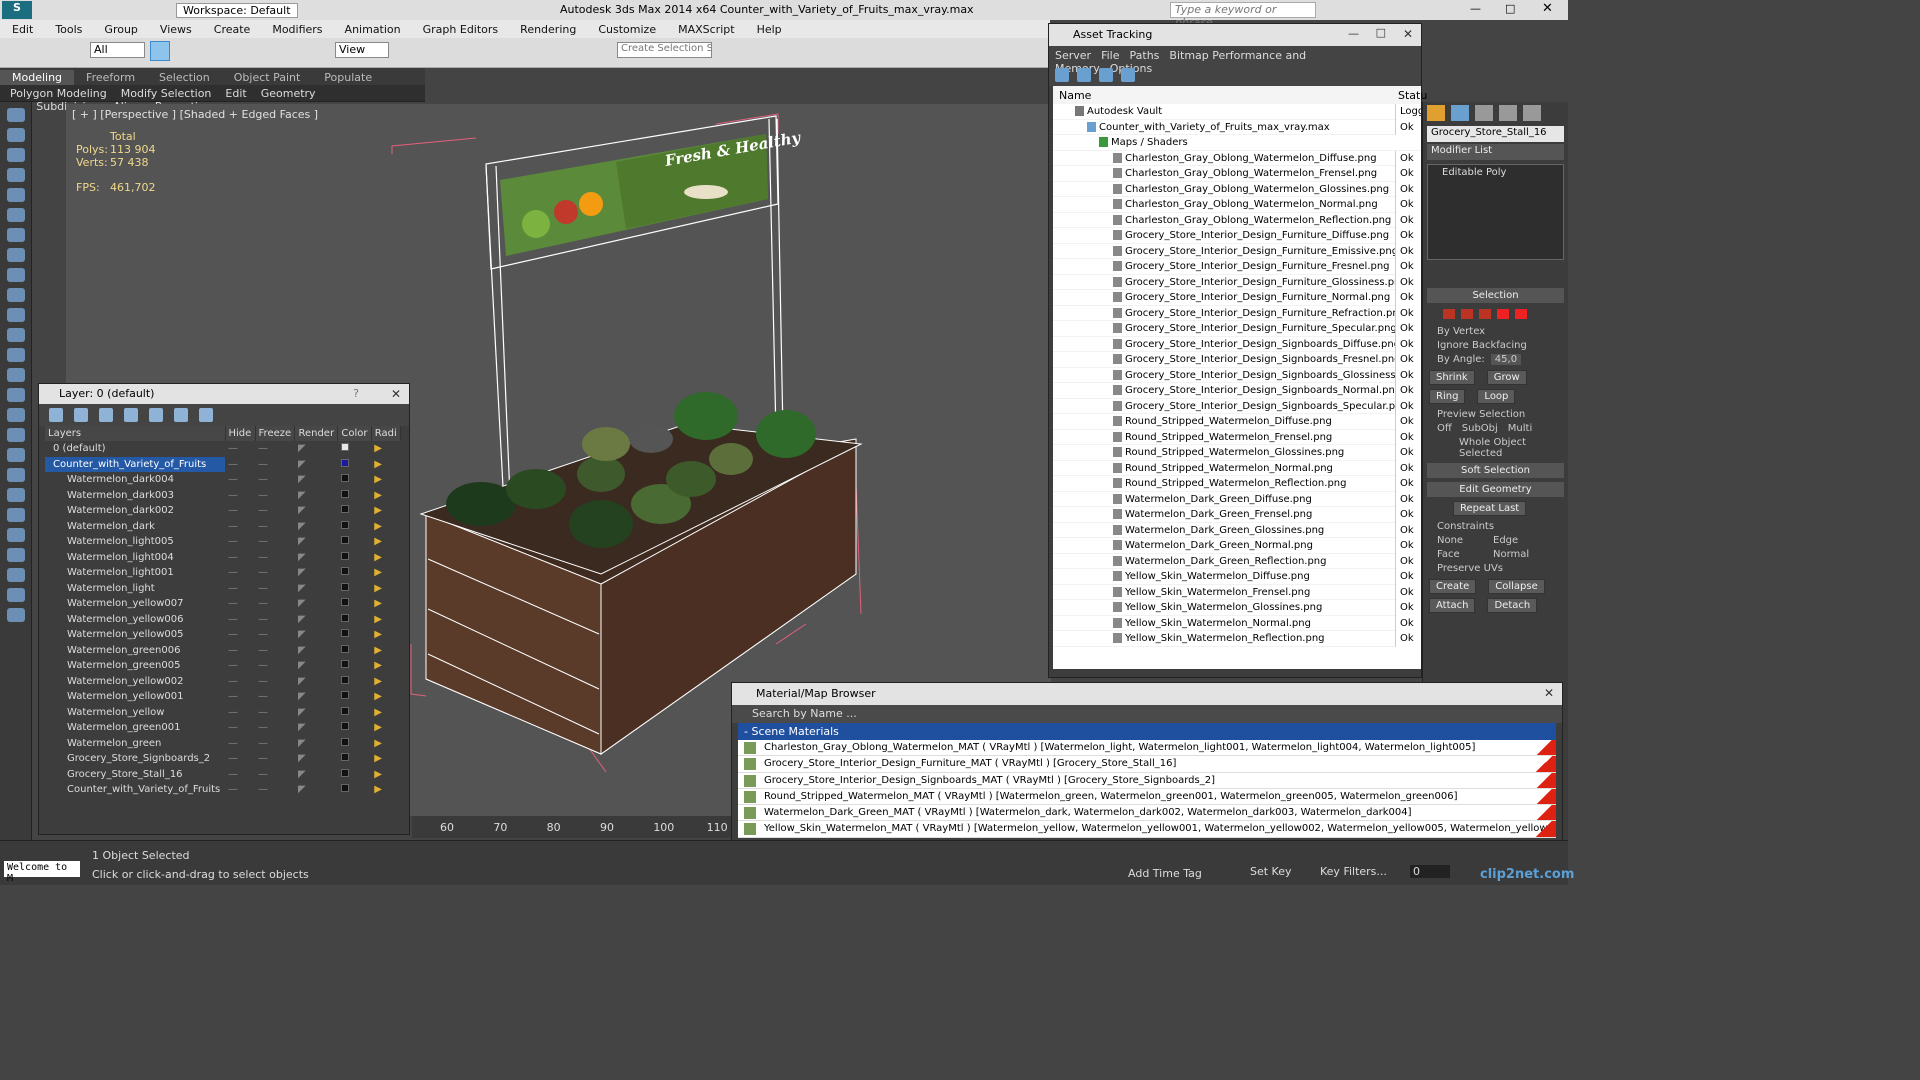  Describe the element at coordinates (223, 604) in the screenshot. I see `layer-row: Watermelon_yellow007— — ◤ ▶` at that location.